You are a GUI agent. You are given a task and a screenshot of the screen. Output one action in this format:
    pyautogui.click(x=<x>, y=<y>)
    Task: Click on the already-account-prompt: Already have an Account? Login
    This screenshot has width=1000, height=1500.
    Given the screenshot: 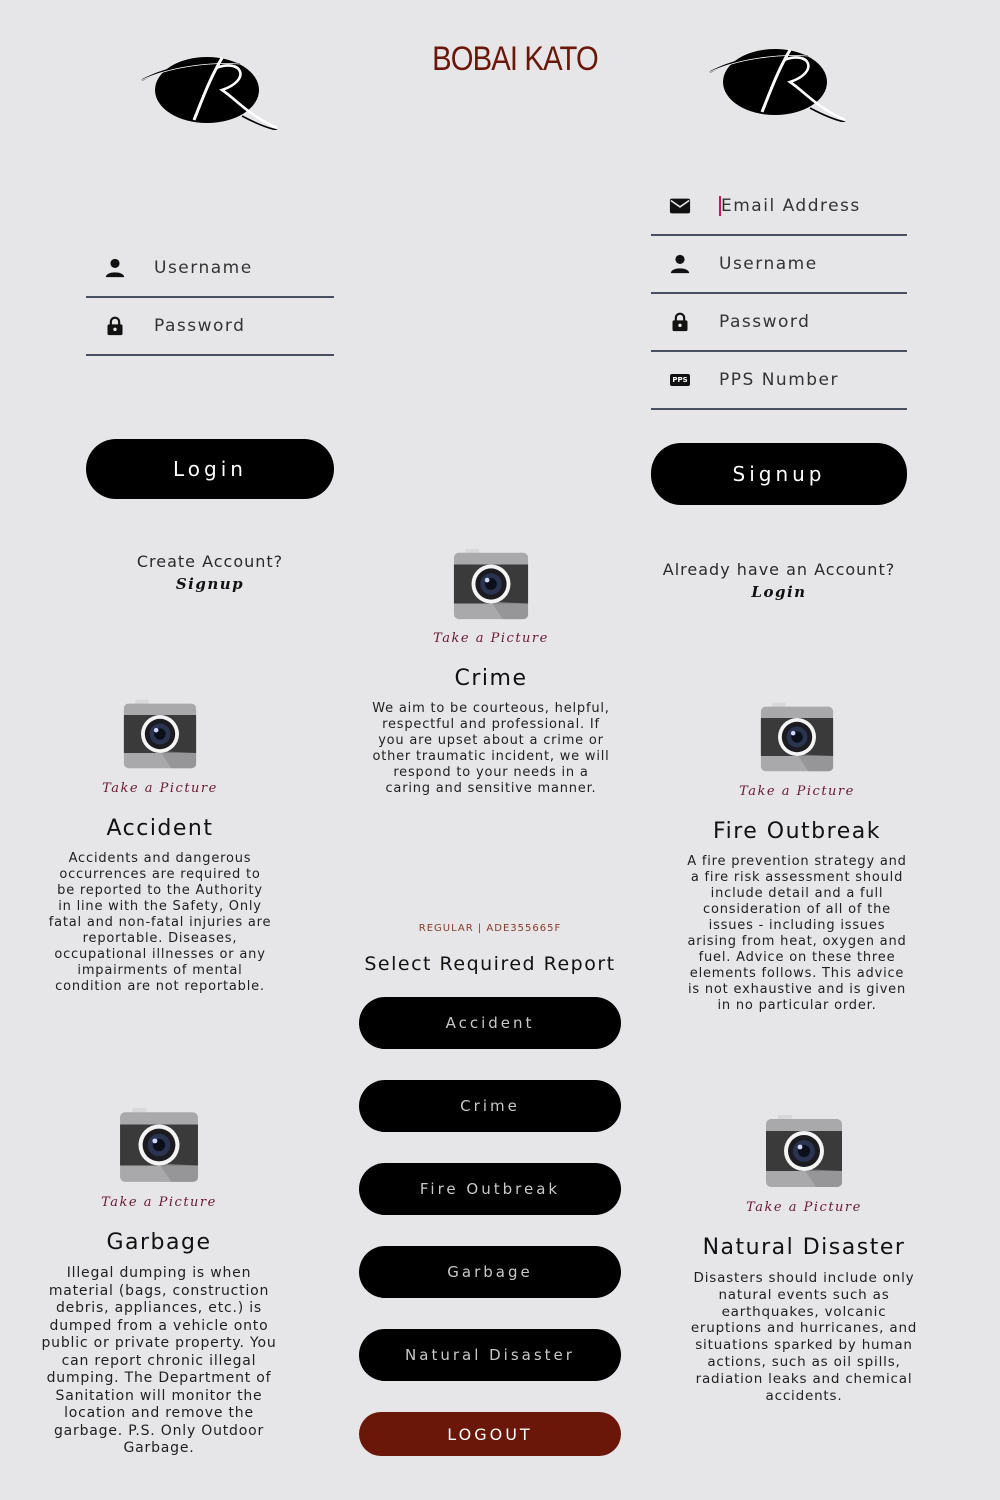 What is the action you would take?
    pyautogui.click(x=779, y=580)
    